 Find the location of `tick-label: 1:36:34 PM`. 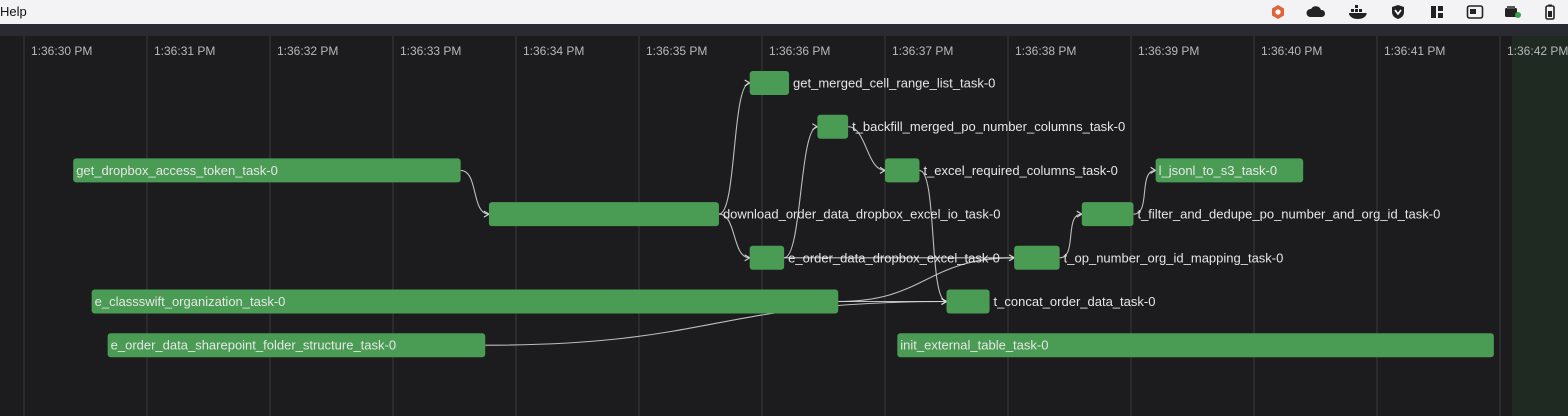

tick-label: 1:36:34 PM is located at coordinates (553, 51).